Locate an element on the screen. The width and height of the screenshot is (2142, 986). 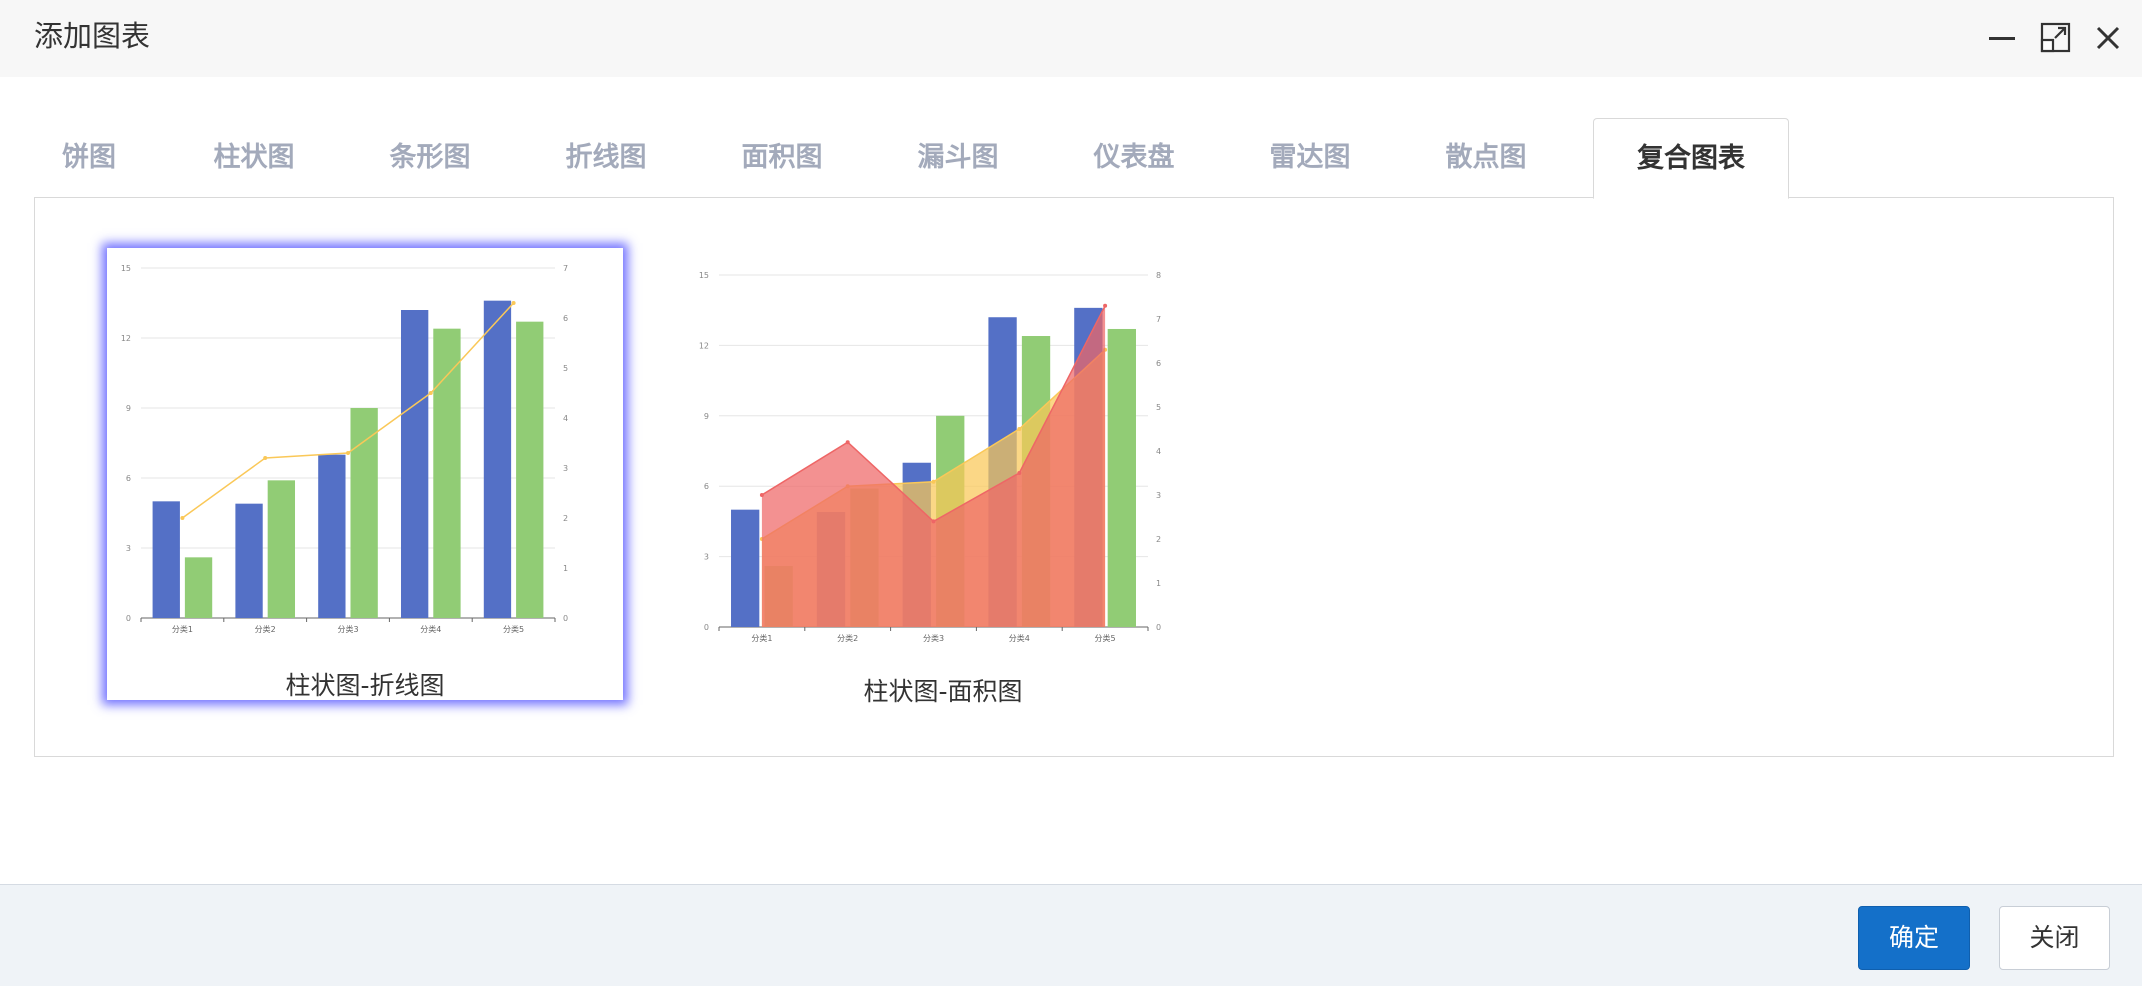
template-card-bar-line: 0 3 6 9 12 15 0 1 2 3 4 5 6 7 分类1 分类2 分类3 分类4 分类5 柱状图-折线图 is located at coordinates (365, 474).